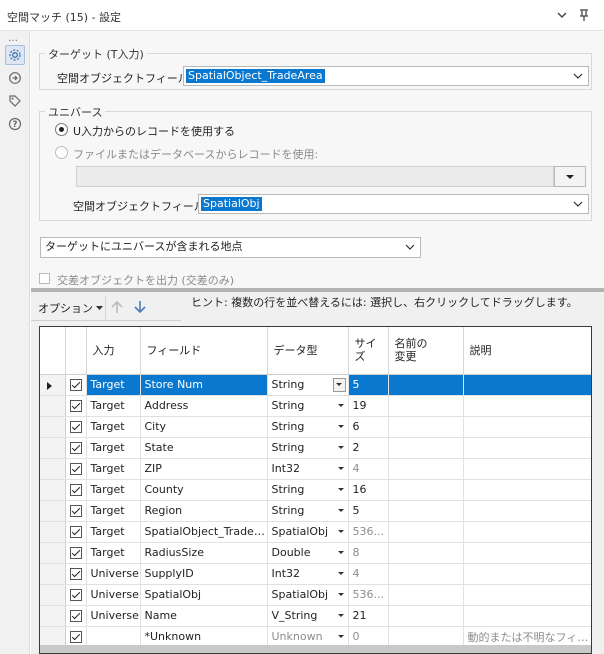 The width and height of the screenshot is (604, 654). Describe the element at coordinates (204, 490) in the screenshot. I see `cell-field: County` at that location.